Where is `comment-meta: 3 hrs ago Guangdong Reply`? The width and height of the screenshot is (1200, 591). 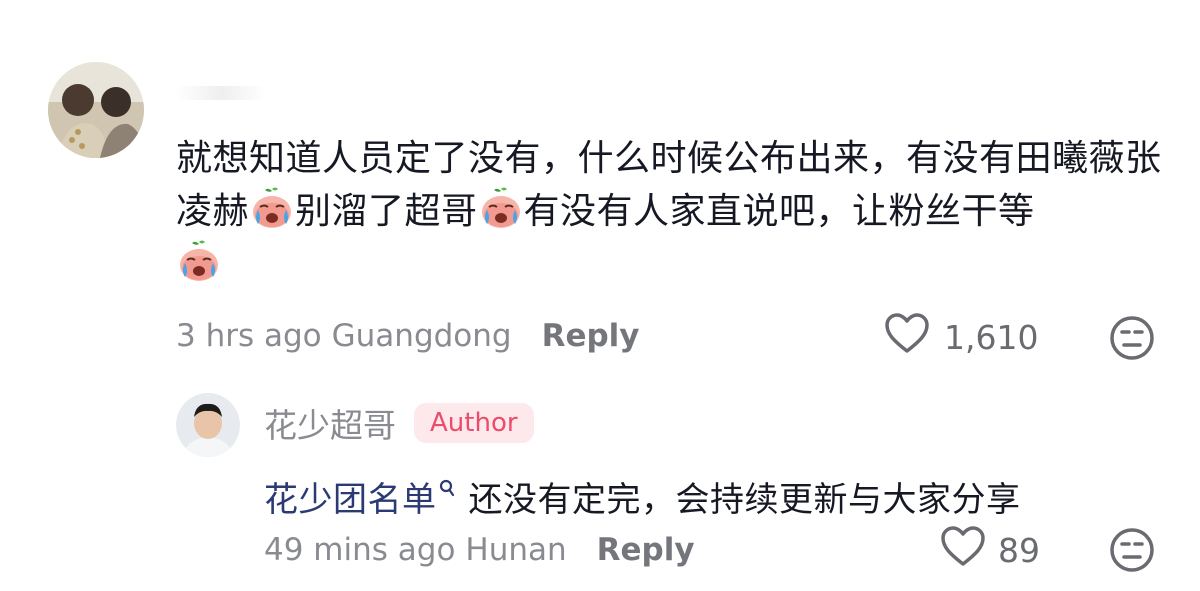
comment-meta: 3 hrs ago Guangdong Reply is located at coordinates (408, 336).